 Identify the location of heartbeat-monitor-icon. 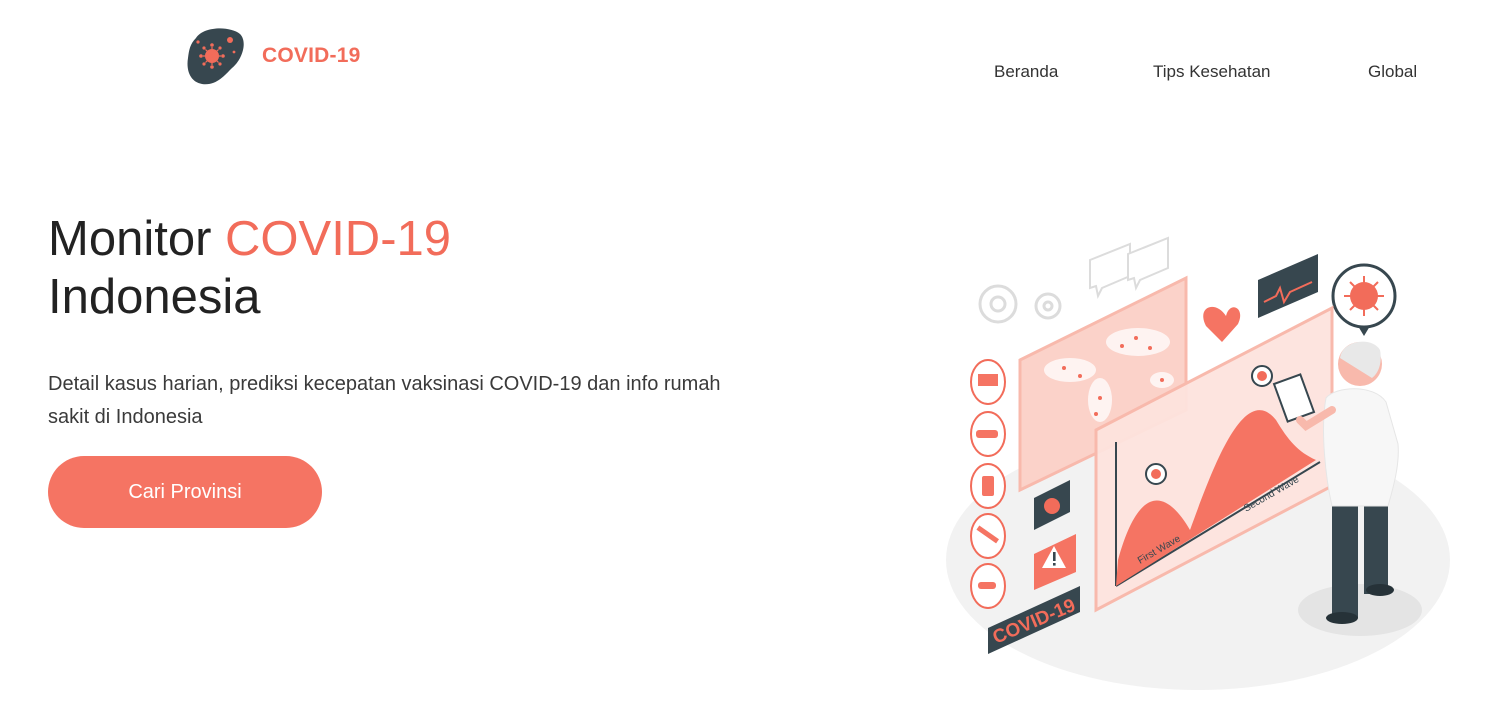
(1288, 286).